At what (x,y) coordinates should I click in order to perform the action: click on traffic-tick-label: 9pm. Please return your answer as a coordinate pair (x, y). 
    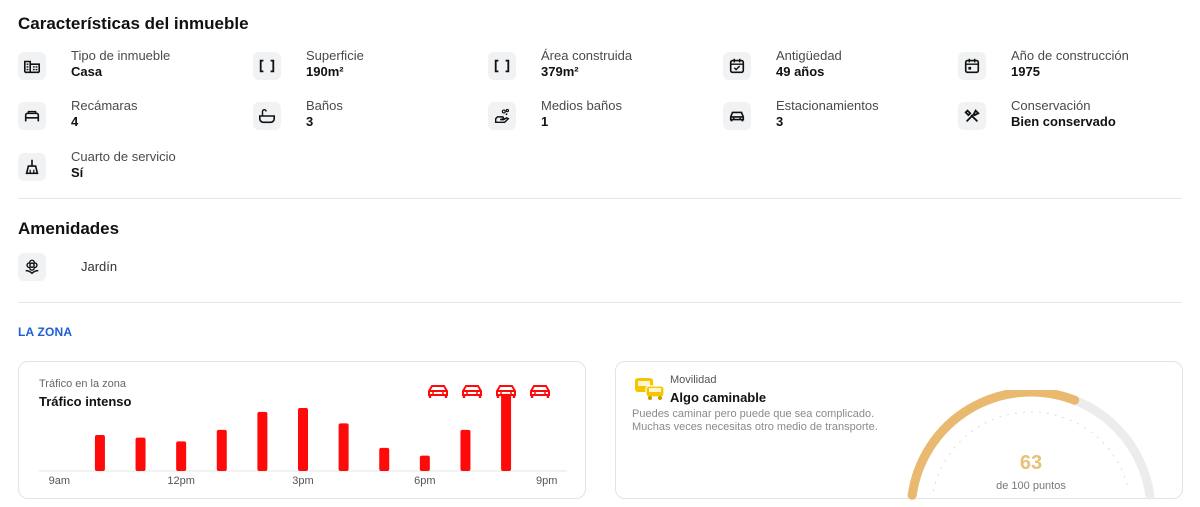
    Looking at the image, I should click on (546, 481).